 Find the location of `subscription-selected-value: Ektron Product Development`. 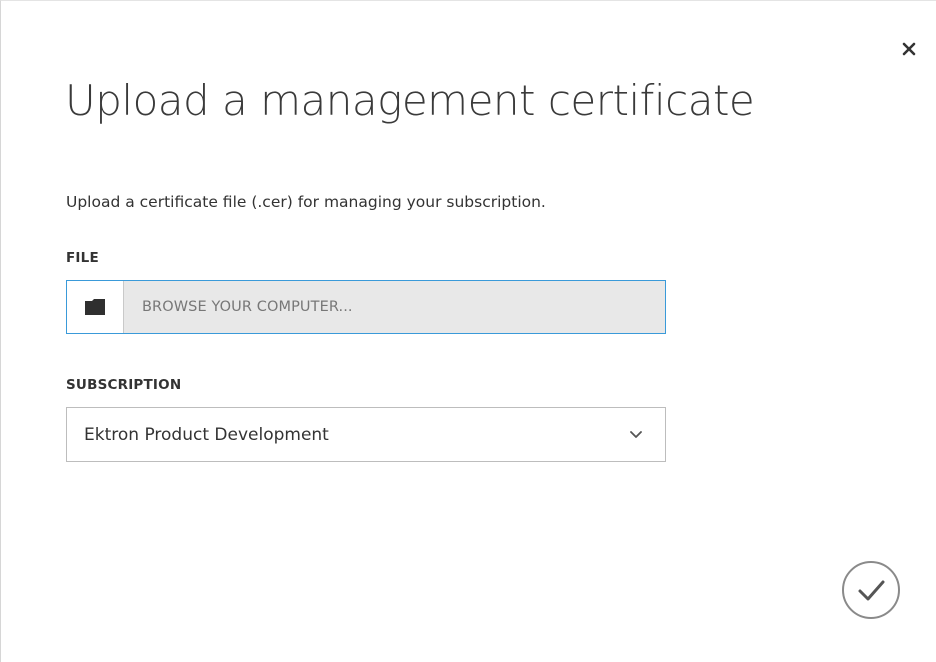

subscription-selected-value: Ektron Product Development is located at coordinates (206, 434).